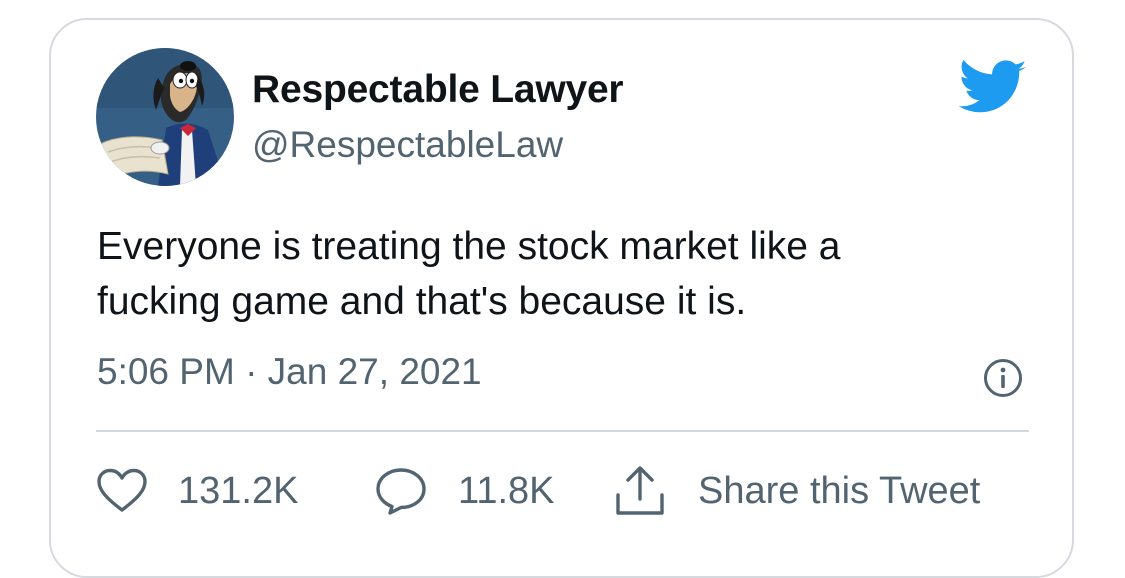 This screenshot has width=1125, height=578. I want to click on cartoon-dog-avatar, so click(165, 117).